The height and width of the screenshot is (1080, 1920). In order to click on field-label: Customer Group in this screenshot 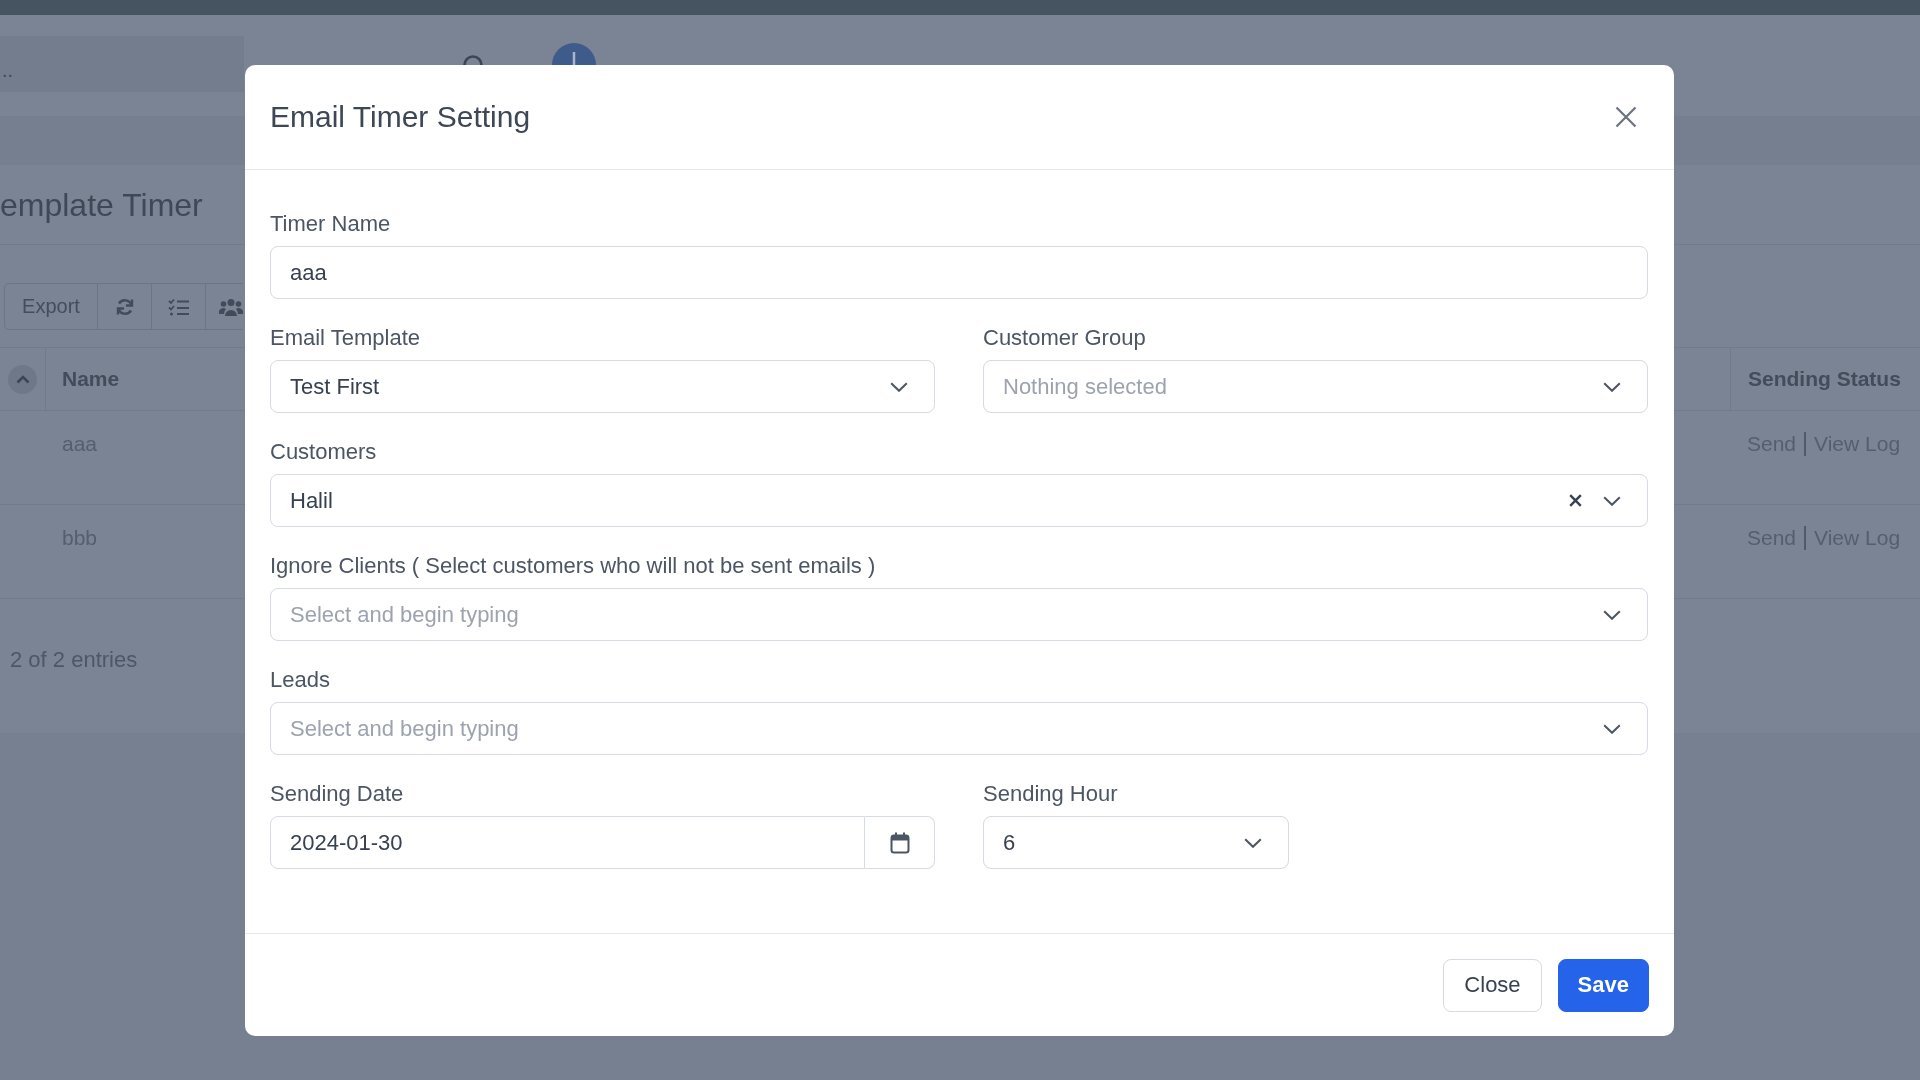, I will do `click(1064, 338)`.